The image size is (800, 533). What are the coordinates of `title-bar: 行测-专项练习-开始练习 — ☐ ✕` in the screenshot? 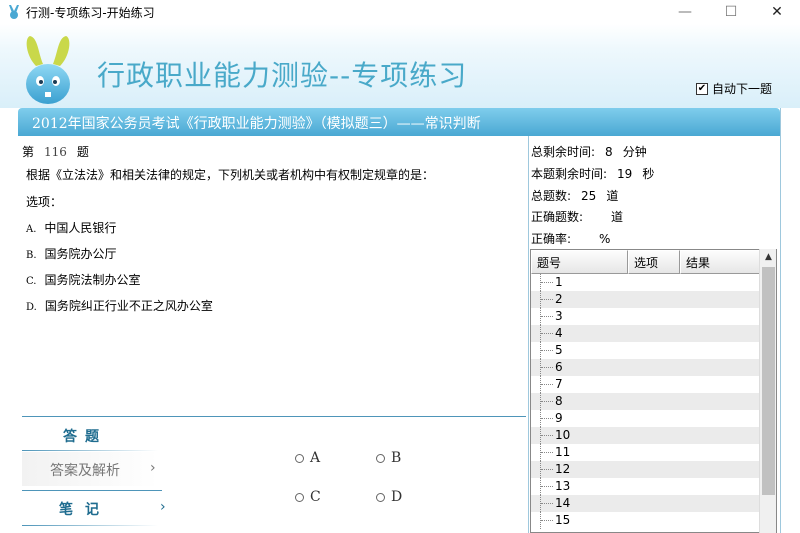 It's located at (400, 12).